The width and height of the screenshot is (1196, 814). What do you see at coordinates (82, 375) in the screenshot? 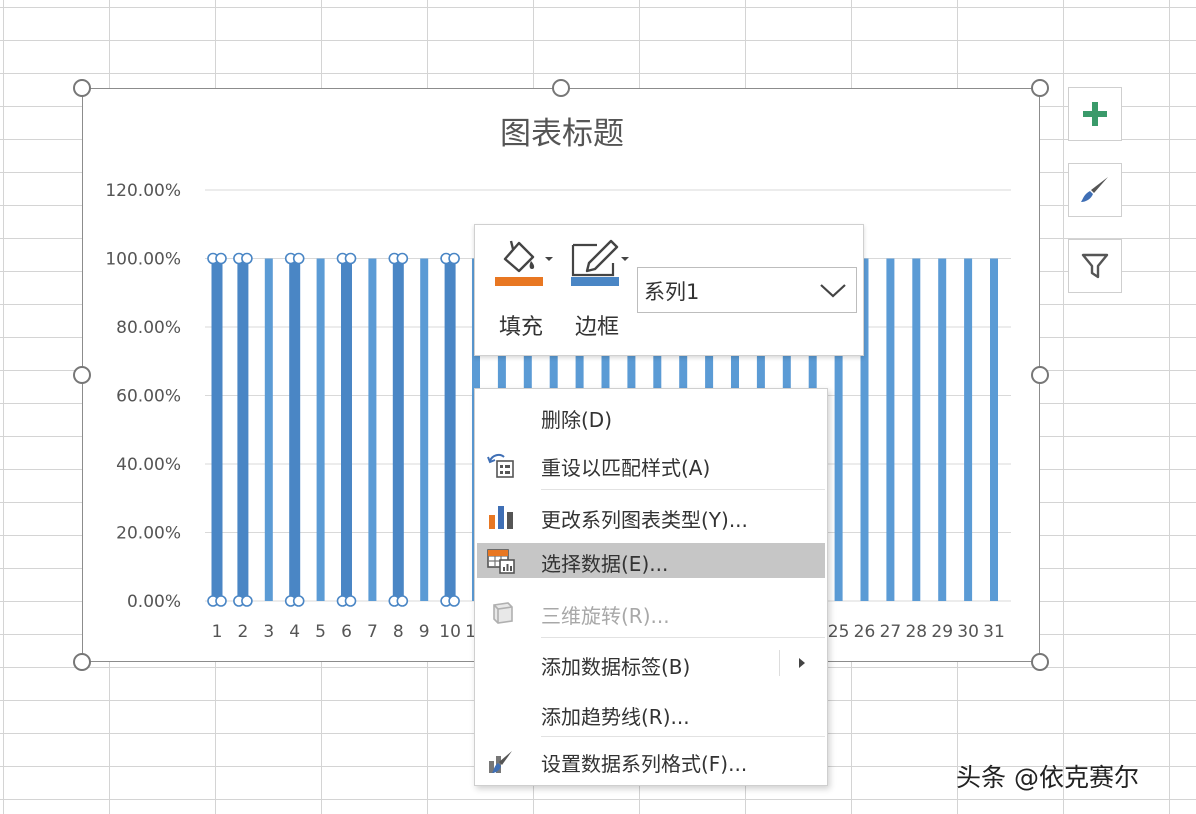
I see `resize-handle-left` at bounding box center [82, 375].